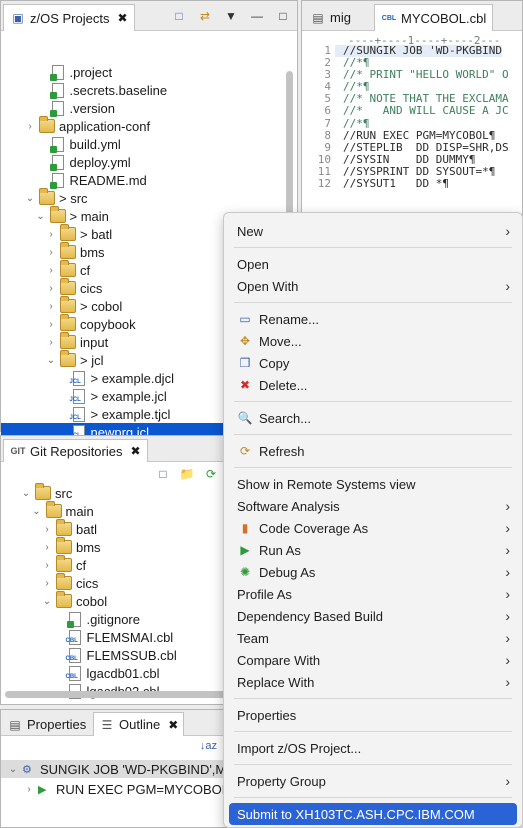 The image size is (523, 828). I want to click on menu-item-refresh: ⟳ Refresh, so click(373, 451).